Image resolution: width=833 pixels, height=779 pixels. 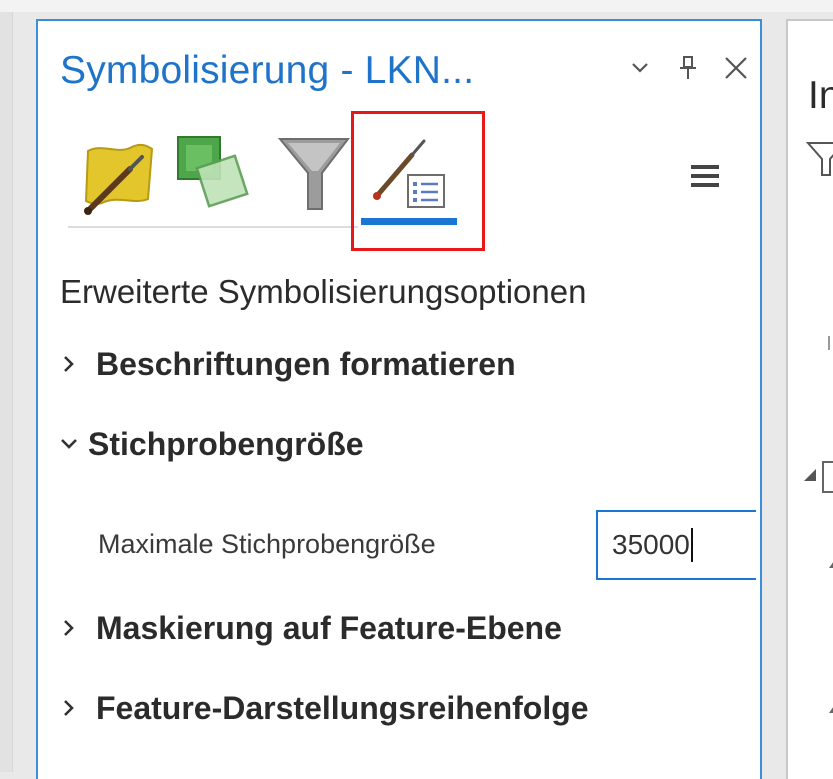 I want to click on left-gutter, so click(x=6, y=392).